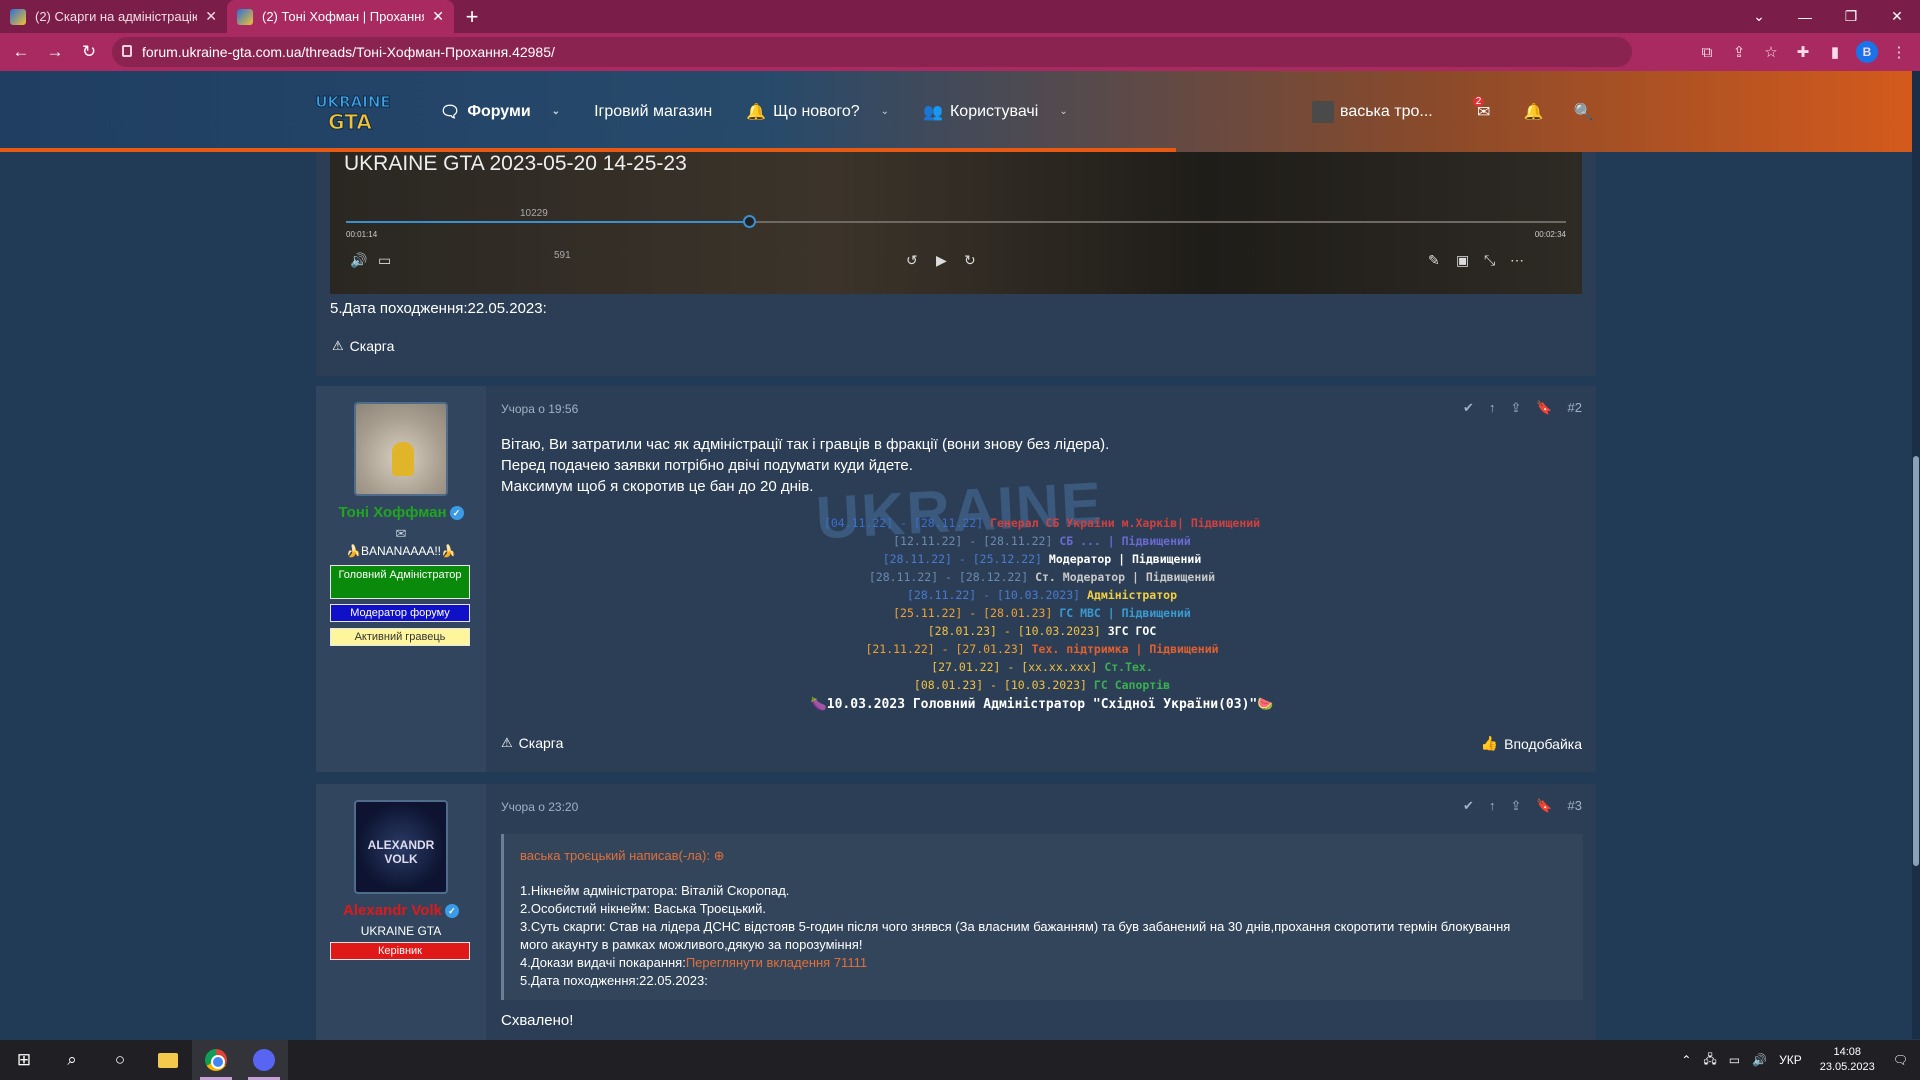 This screenshot has width=1920, height=1080. Describe the element at coordinates (1897, 16) in the screenshot. I see `close-window-button: ✕` at that location.